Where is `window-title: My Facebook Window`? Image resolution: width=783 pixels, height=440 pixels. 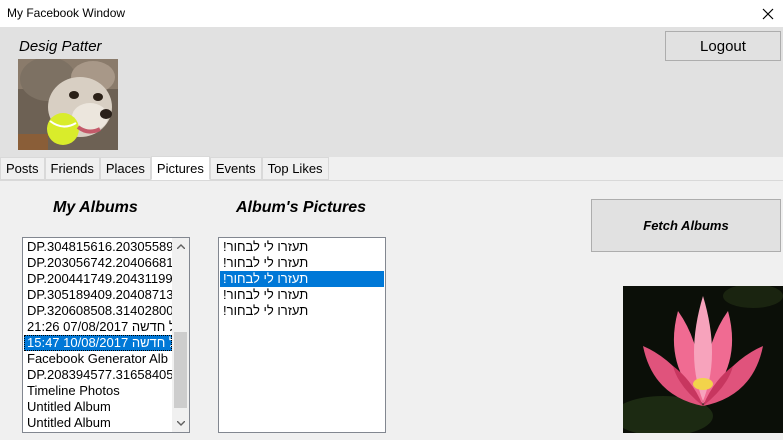
window-title: My Facebook Window is located at coordinates (66, 13).